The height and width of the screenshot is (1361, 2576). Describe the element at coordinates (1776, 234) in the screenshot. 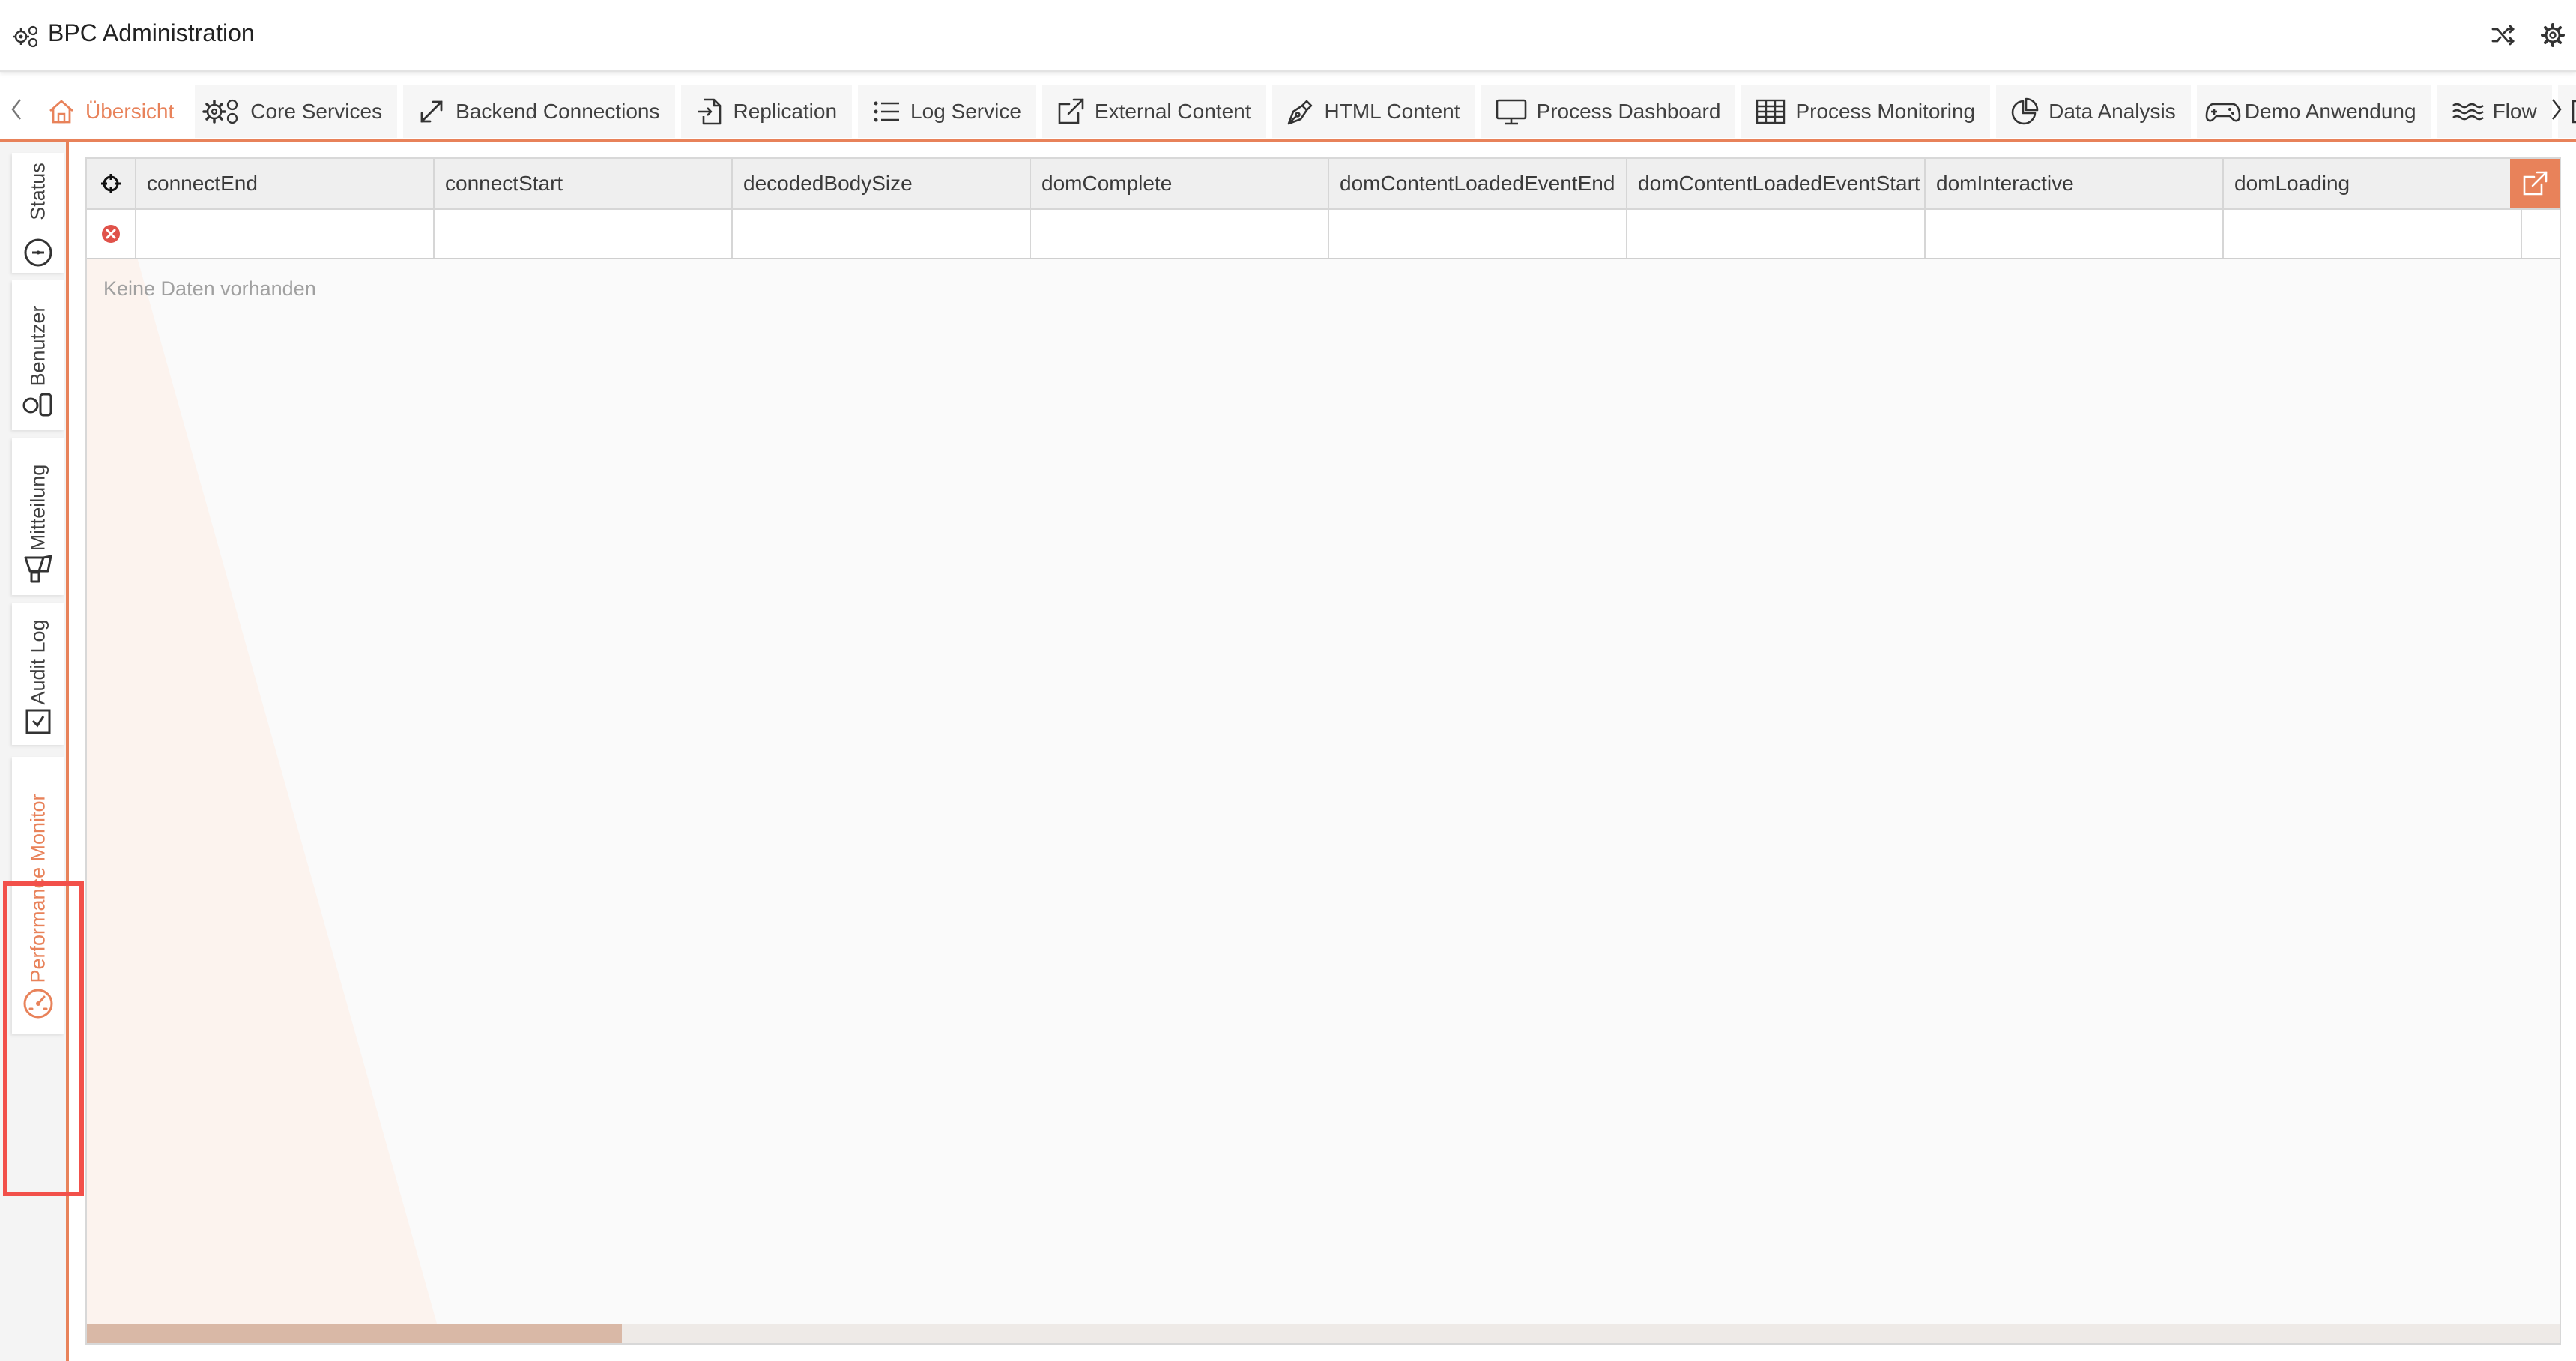

I see `filter-input-domcontentloadedeventstart` at that location.